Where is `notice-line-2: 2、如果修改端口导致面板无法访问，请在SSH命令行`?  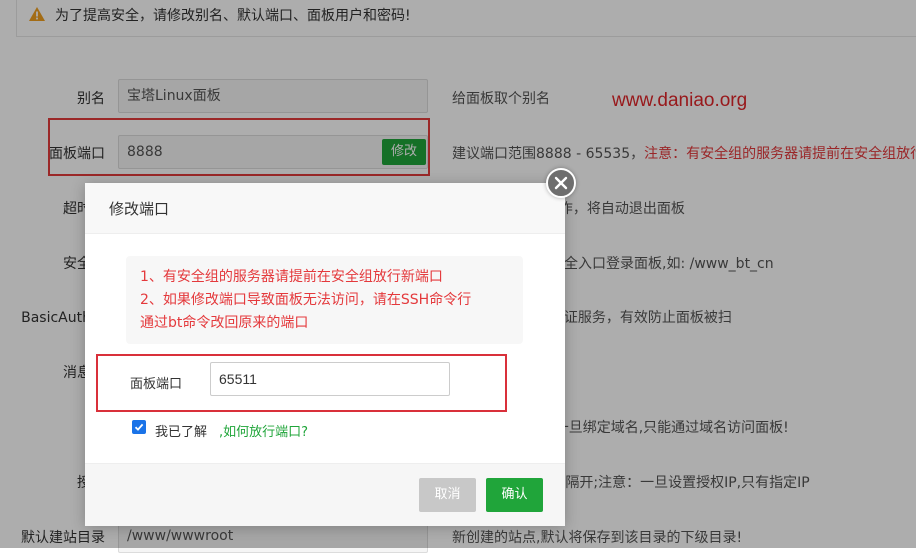 notice-line-2: 2、如果修改端口导致面板无法访问，请在SSH命令行 is located at coordinates (306, 300).